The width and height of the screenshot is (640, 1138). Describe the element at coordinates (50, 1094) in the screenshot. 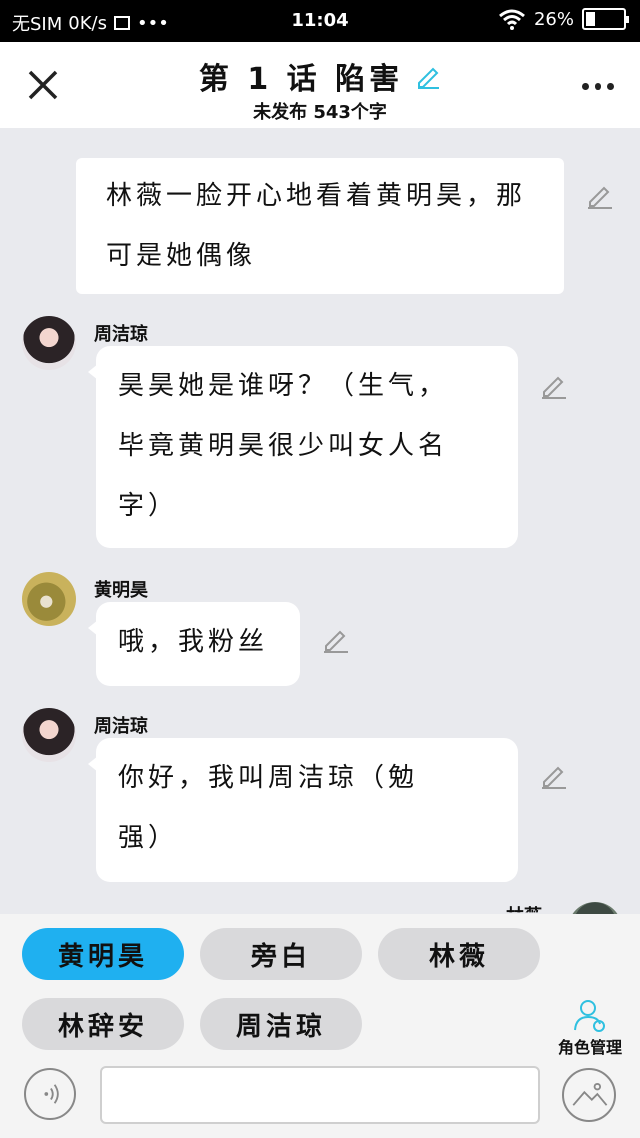

I see `voice-icon` at that location.